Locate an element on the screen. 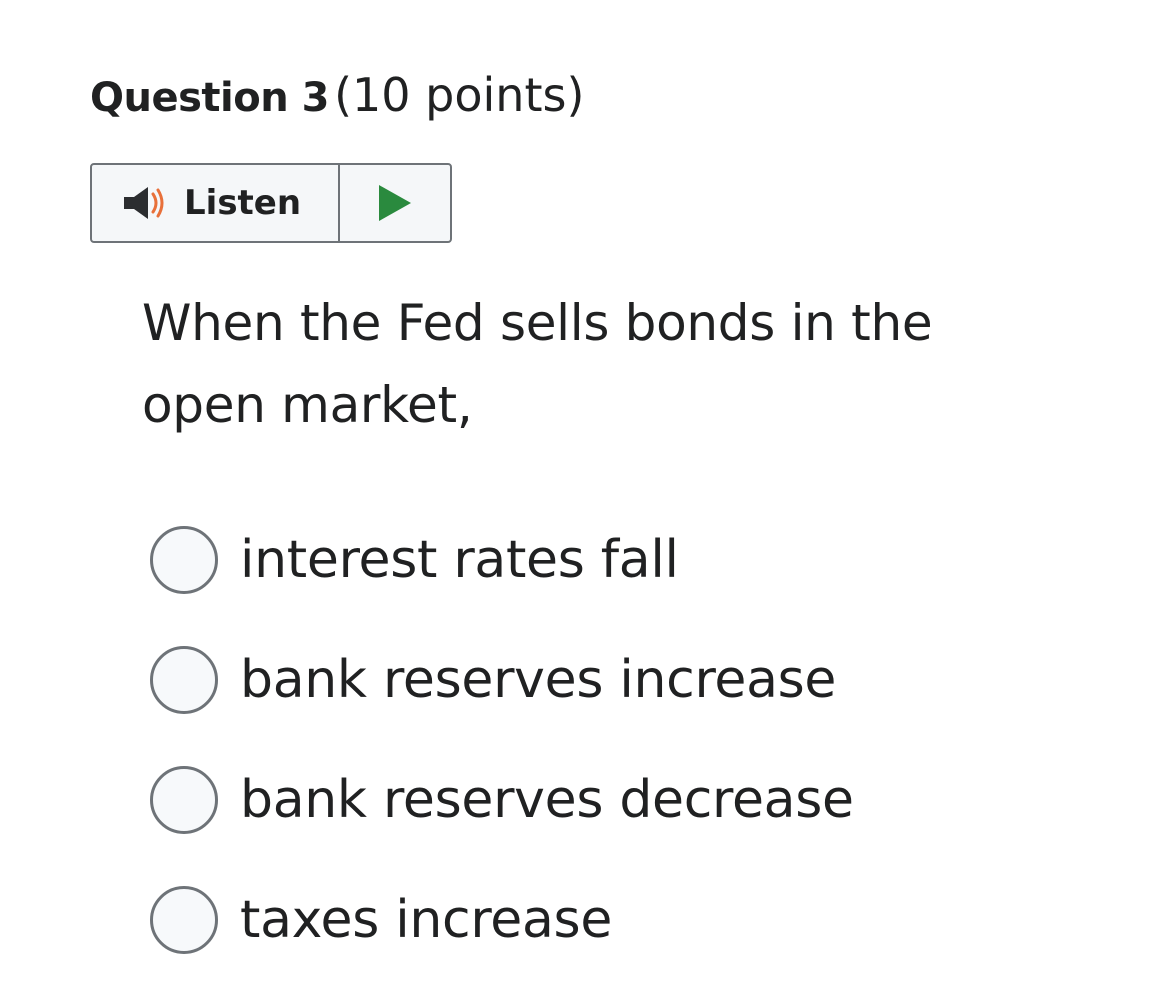  speaker-icon is located at coordinates (146, 203).